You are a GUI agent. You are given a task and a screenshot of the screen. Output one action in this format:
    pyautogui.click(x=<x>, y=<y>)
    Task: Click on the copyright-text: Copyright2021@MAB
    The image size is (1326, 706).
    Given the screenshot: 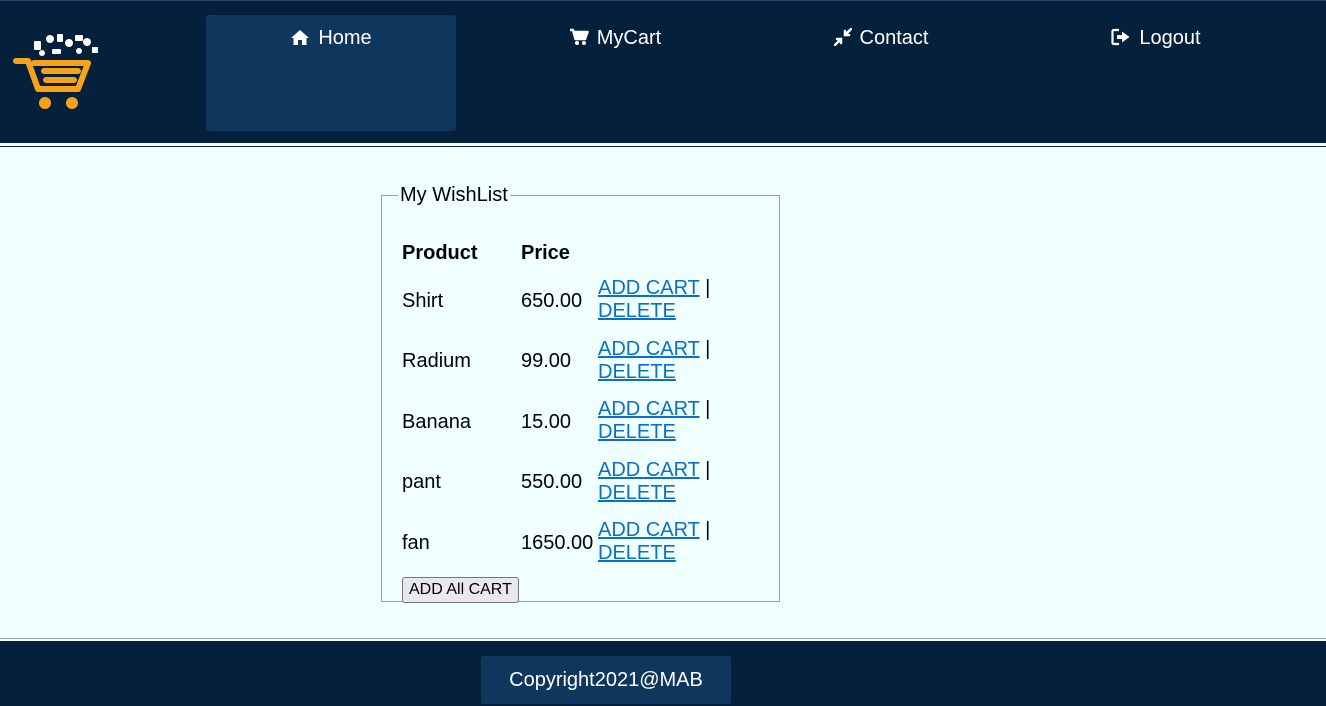 What is the action you would take?
    pyautogui.click(x=606, y=680)
    